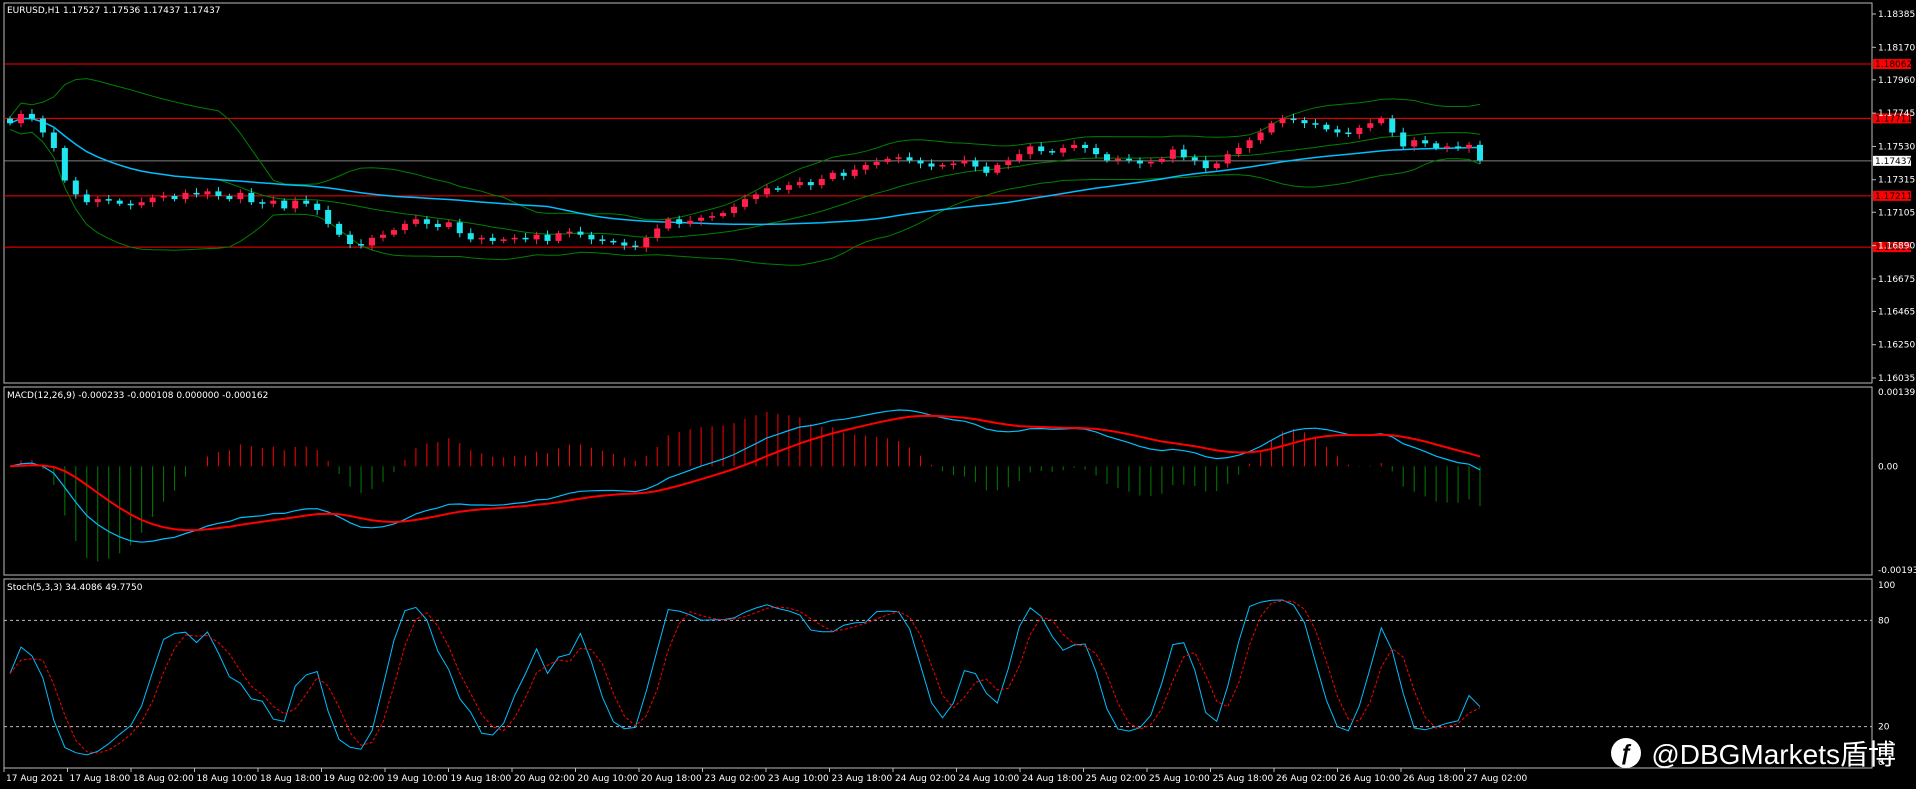 Image resolution: width=1916 pixels, height=789 pixels. What do you see at coordinates (1896, 280) in the screenshot?
I see `price-tick-label: 1.16675` at bounding box center [1896, 280].